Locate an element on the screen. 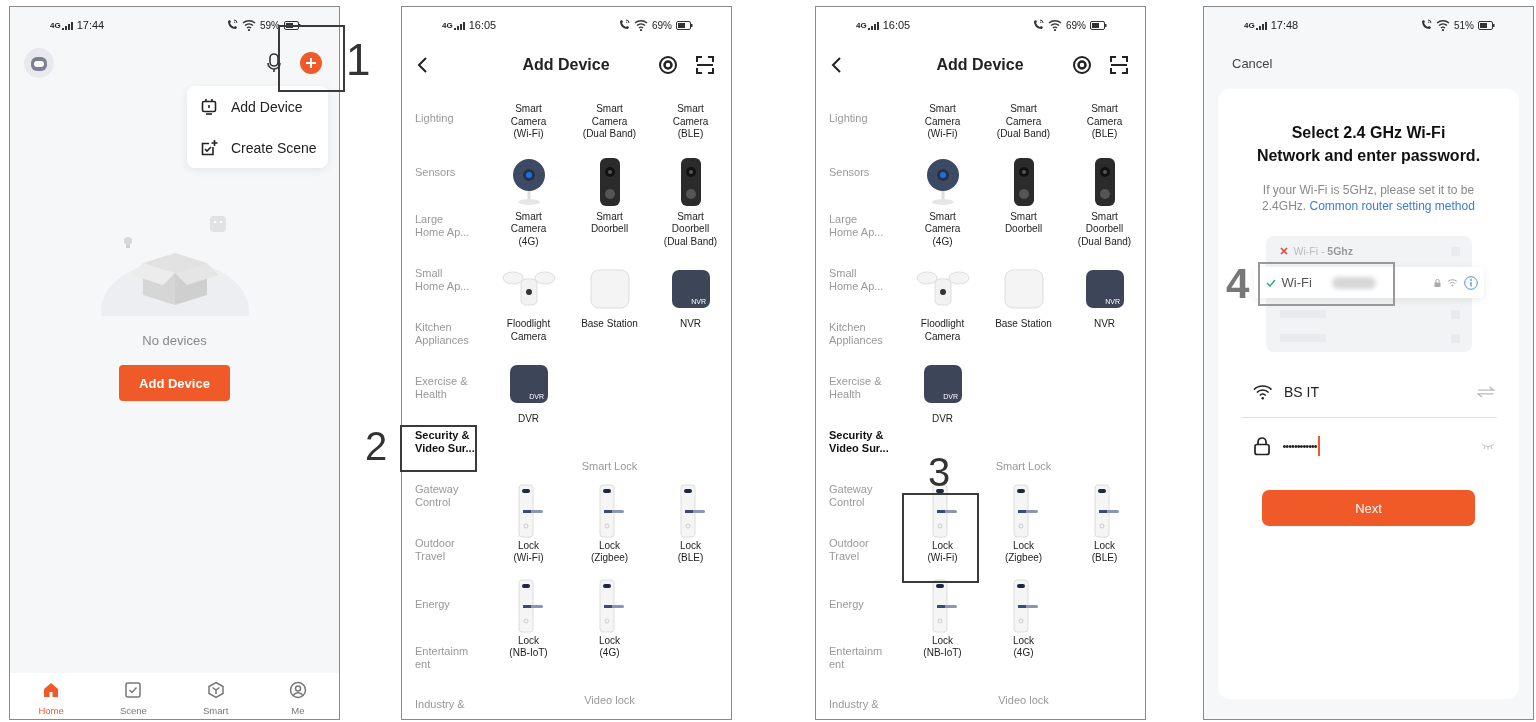 The width and height of the screenshot is (1536, 722). camera-icon is located at coordinates (942, 181).